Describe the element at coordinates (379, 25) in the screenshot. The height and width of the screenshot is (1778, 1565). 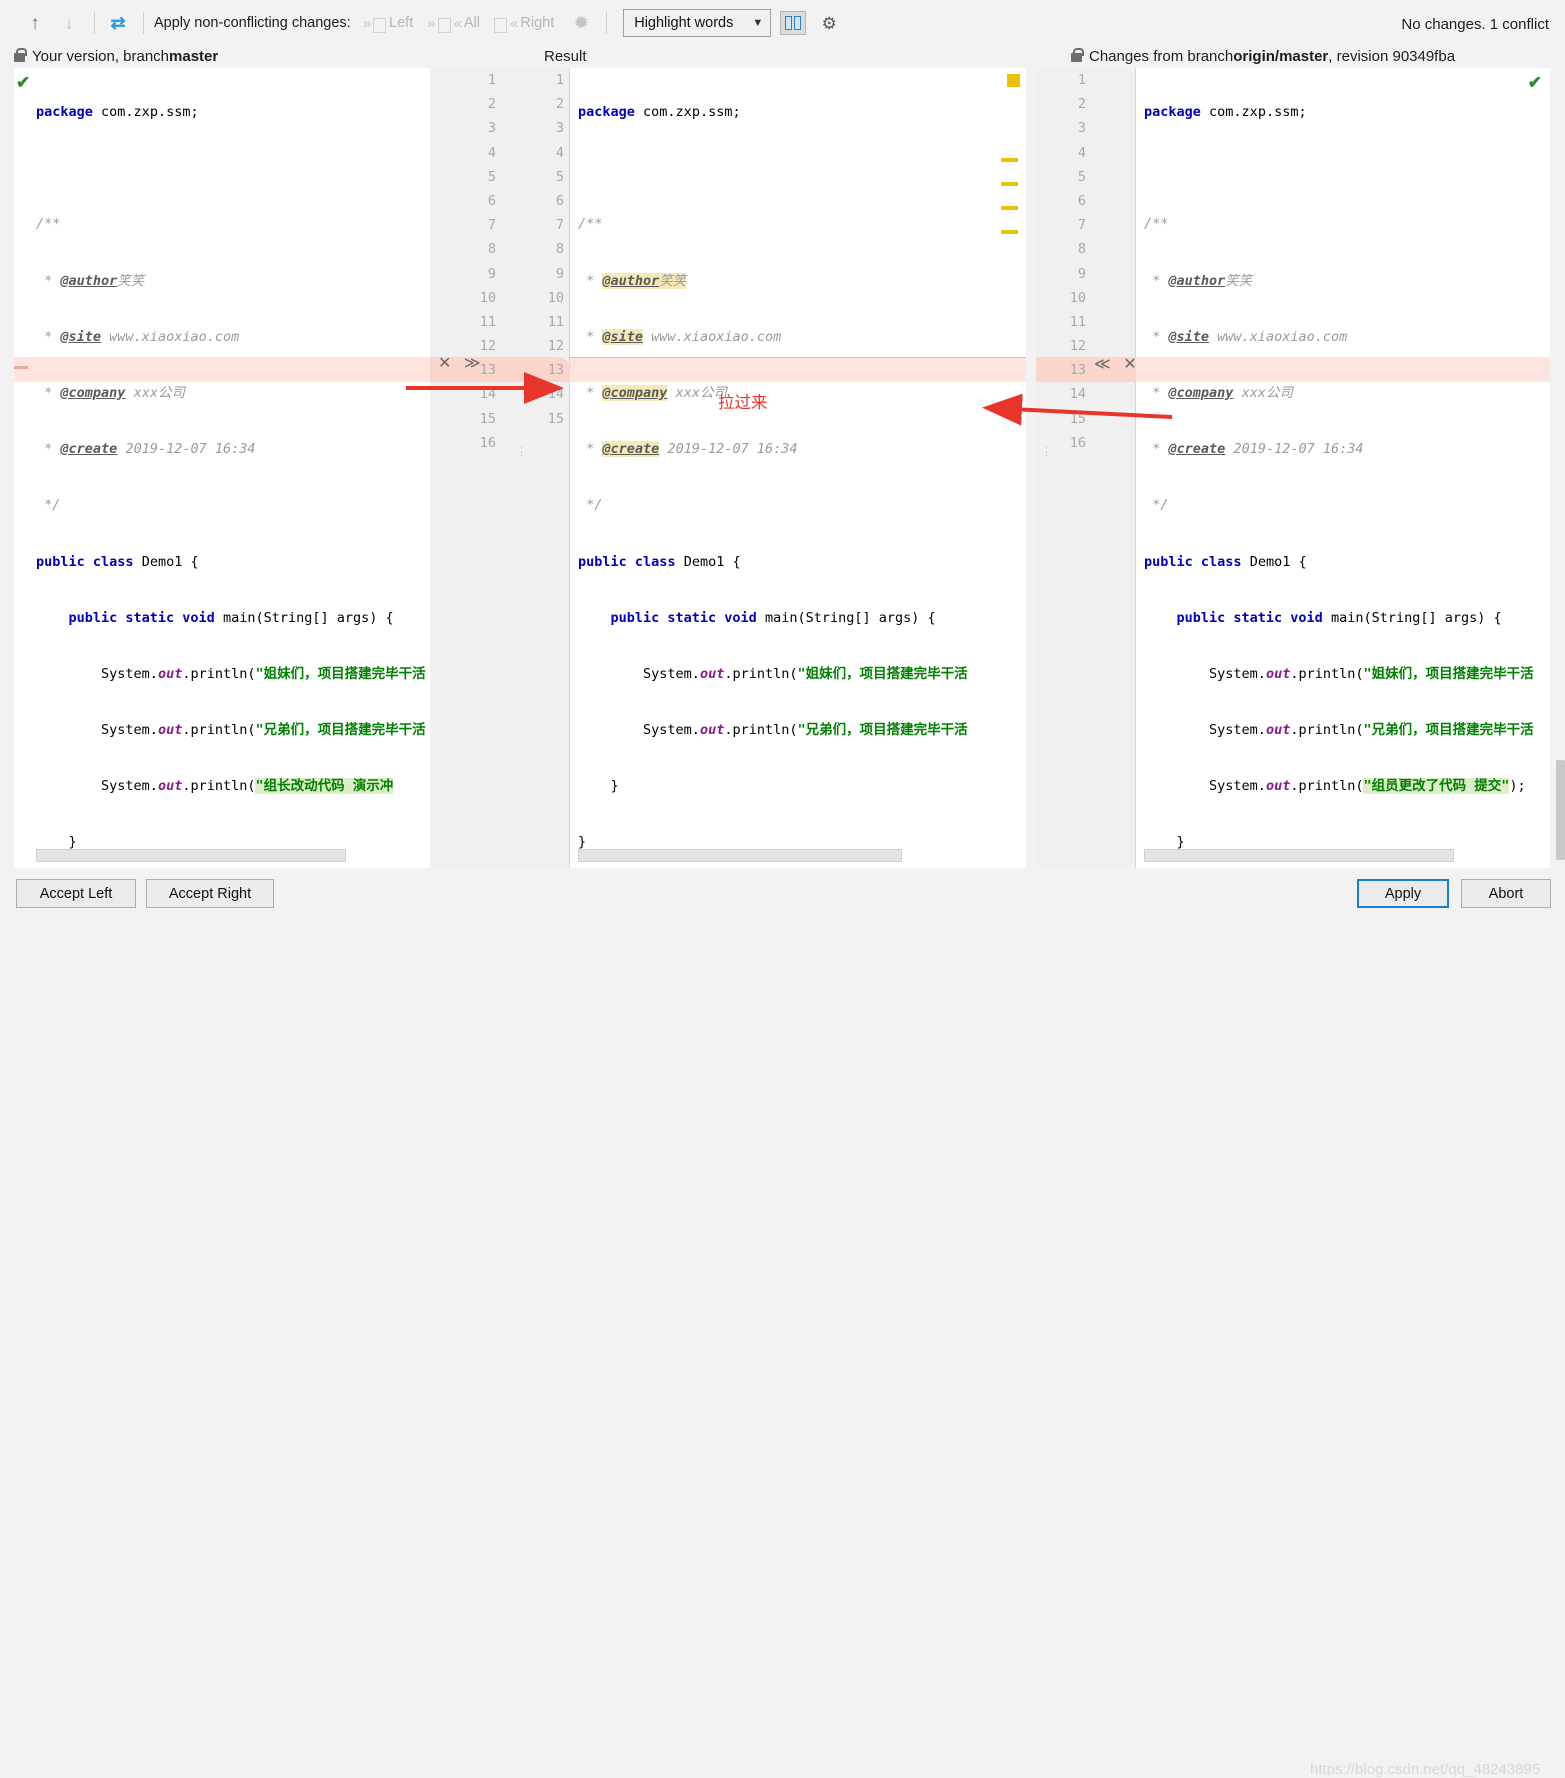
I see `left-pane-glyph` at that location.